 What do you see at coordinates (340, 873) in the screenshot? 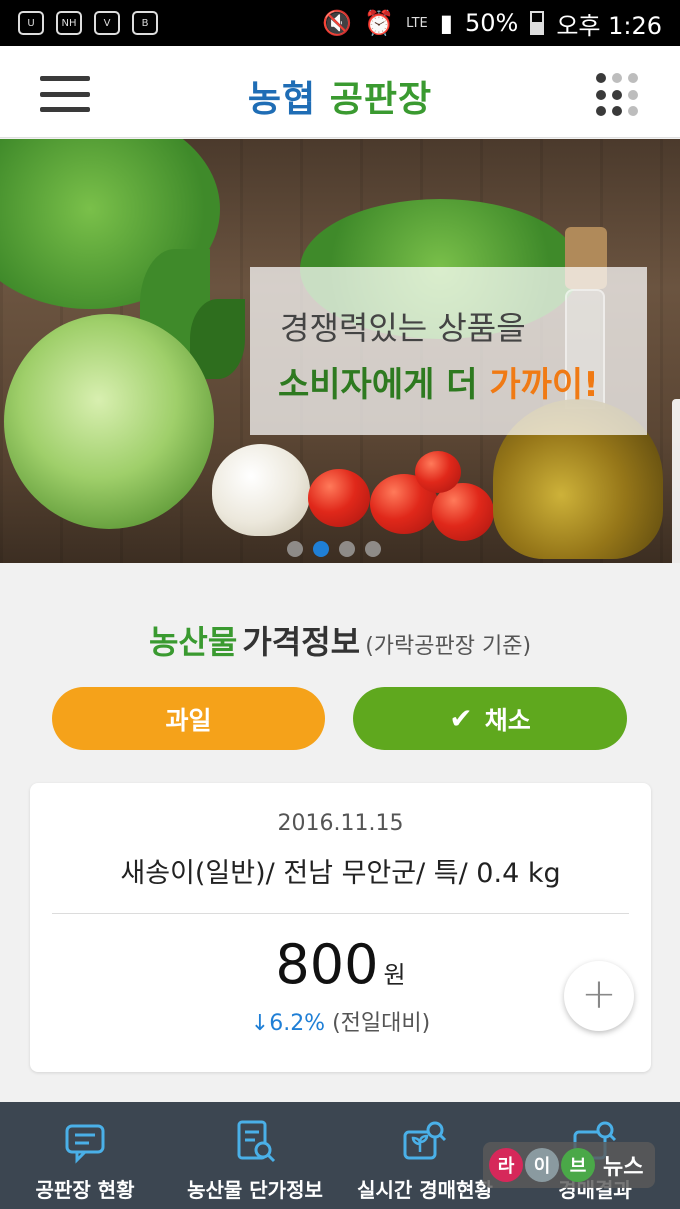
I see `item-description: 새송이(일반)/ 전남 무안군/ 특/ 0.4 kg` at bounding box center [340, 873].